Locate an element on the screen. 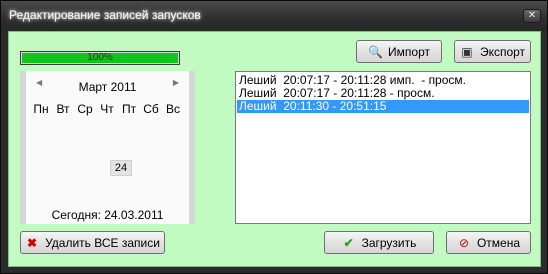  export-button-label: Экспорт is located at coordinates (502, 51).